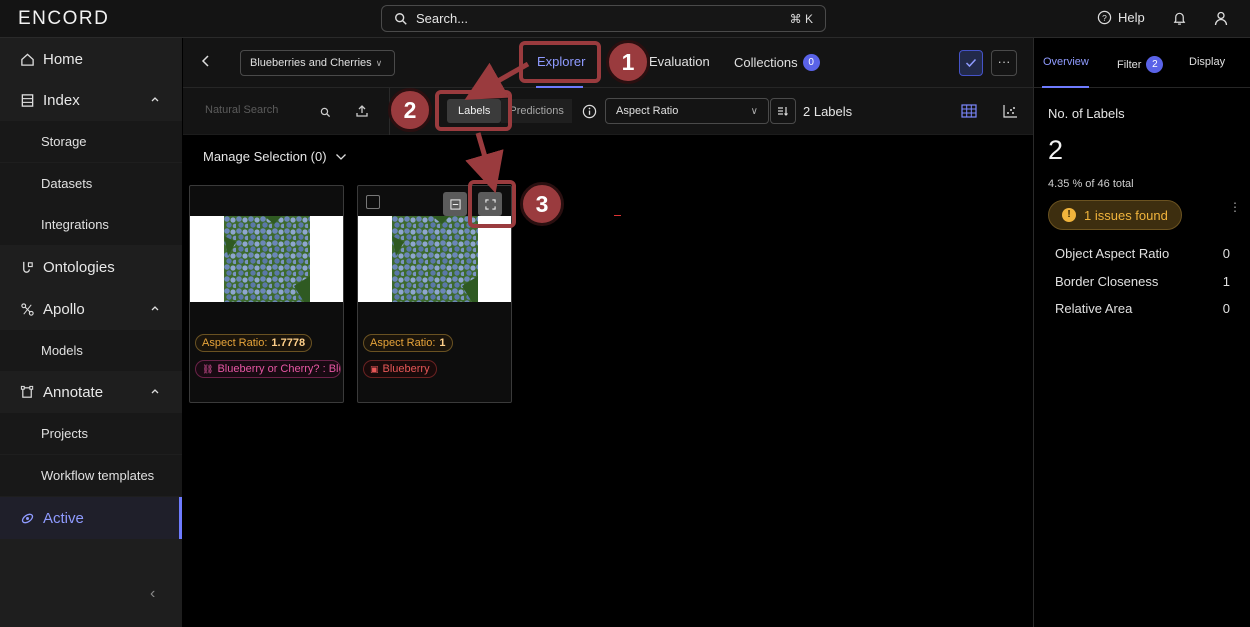  I want to click on issues-label: 1 issues found, so click(1126, 215).